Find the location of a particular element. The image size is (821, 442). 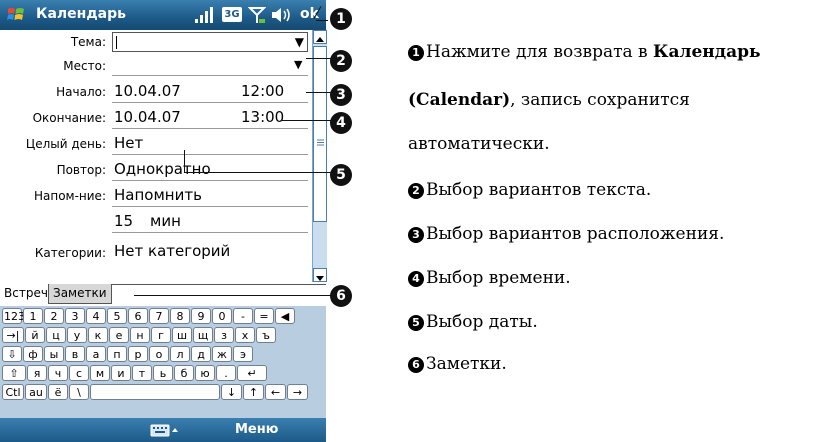

key: 4 is located at coordinates (96, 316).